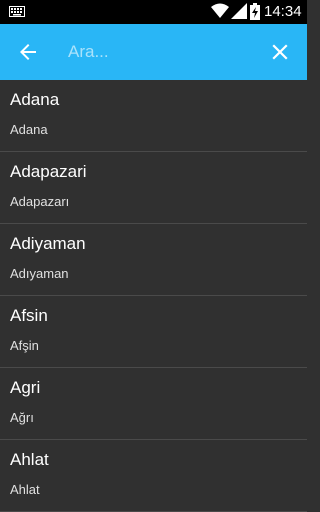  I want to click on list-item: Adapazari Adapazarı, so click(153, 188).